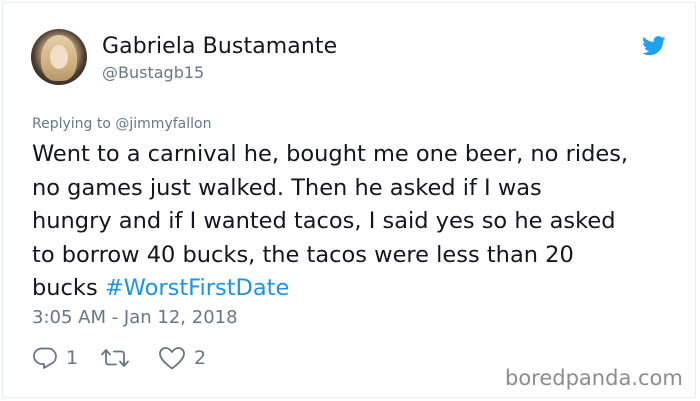 This screenshot has height=401, width=700. I want to click on like-button: 2, so click(182, 358).